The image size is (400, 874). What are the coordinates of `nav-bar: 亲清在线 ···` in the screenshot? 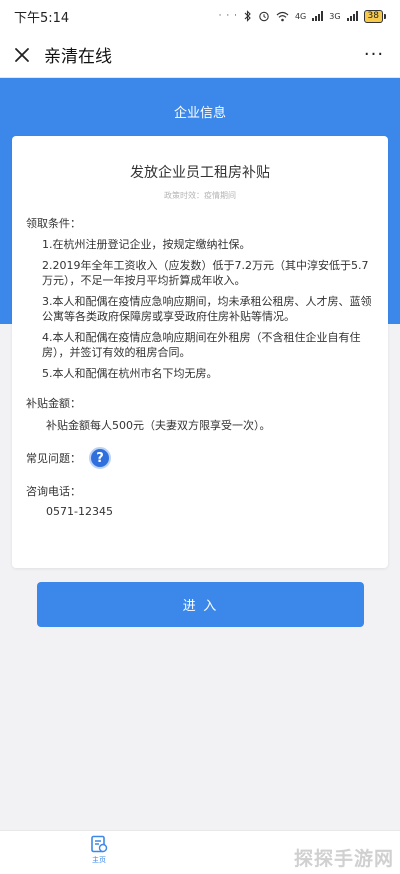 It's located at (200, 55).